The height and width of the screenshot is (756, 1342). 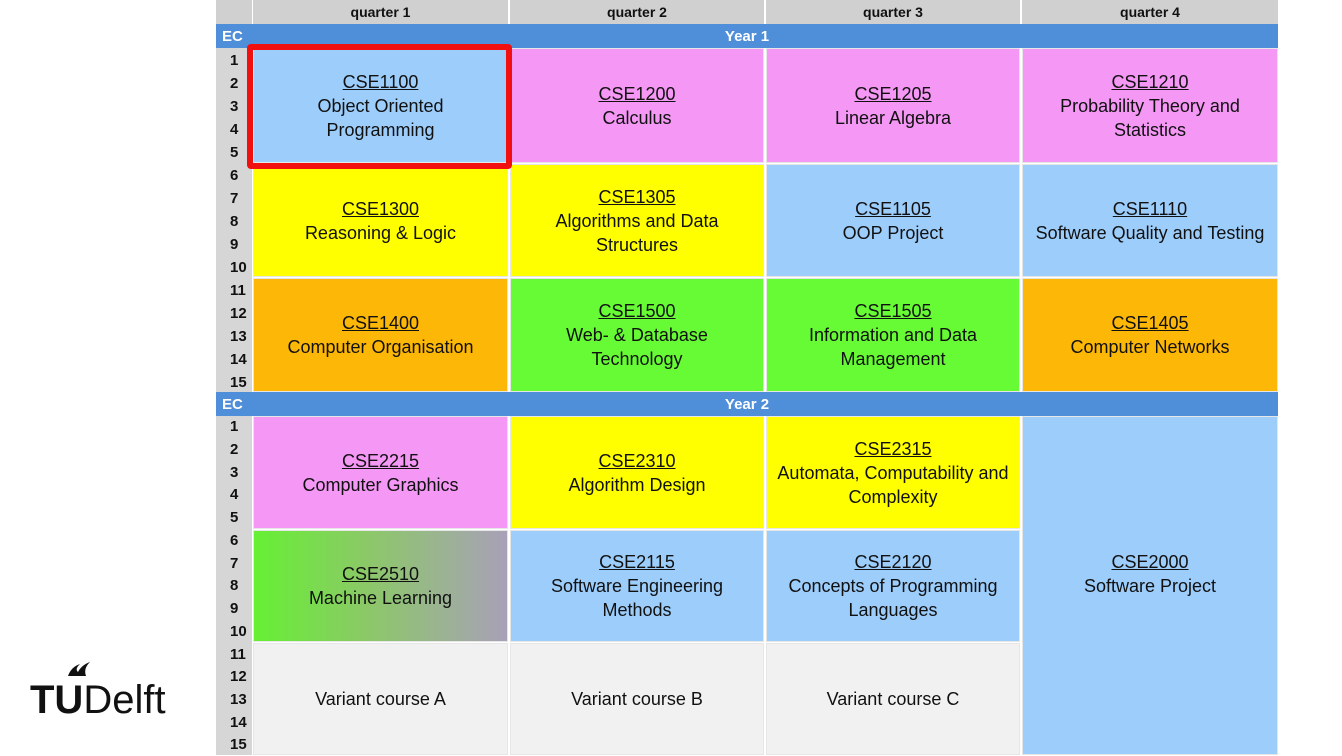 What do you see at coordinates (893, 209) in the screenshot?
I see `course-code-link: CSE1105` at bounding box center [893, 209].